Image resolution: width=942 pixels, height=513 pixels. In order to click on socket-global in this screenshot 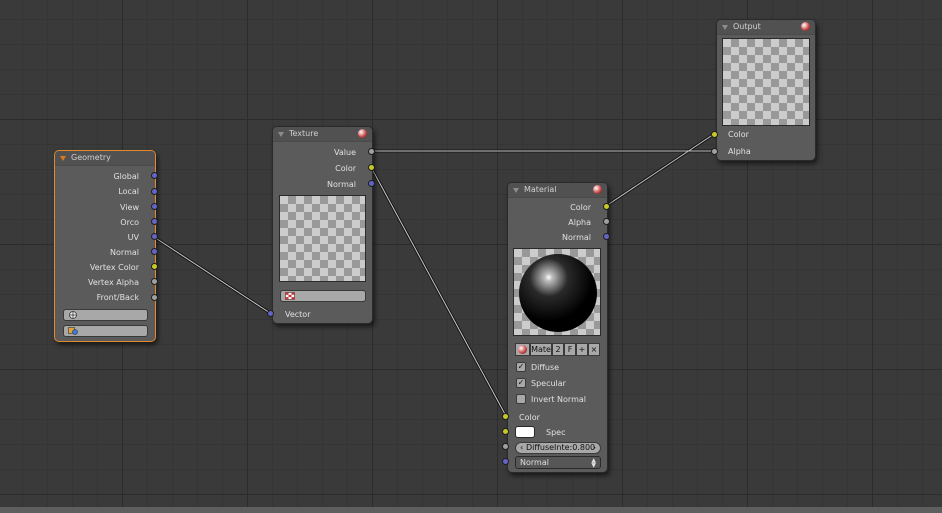, I will do `click(154, 175)`.